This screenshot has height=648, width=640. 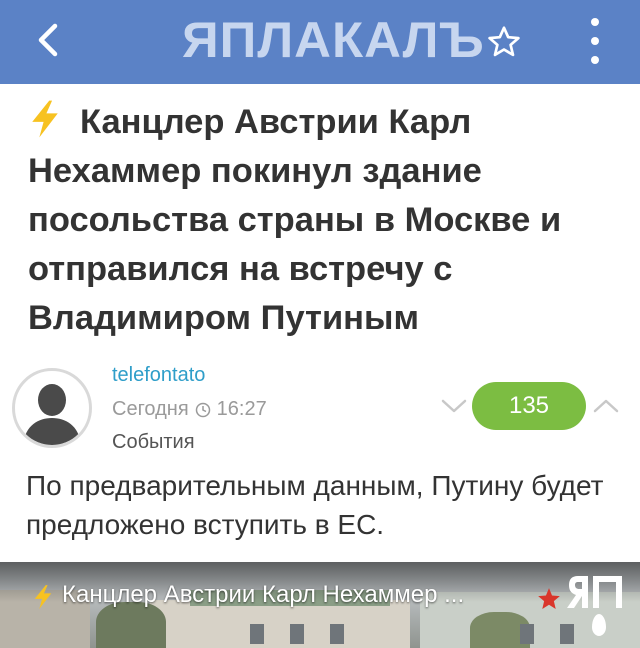 I want to click on more-vertical-icon, so click(x=595, y=22).